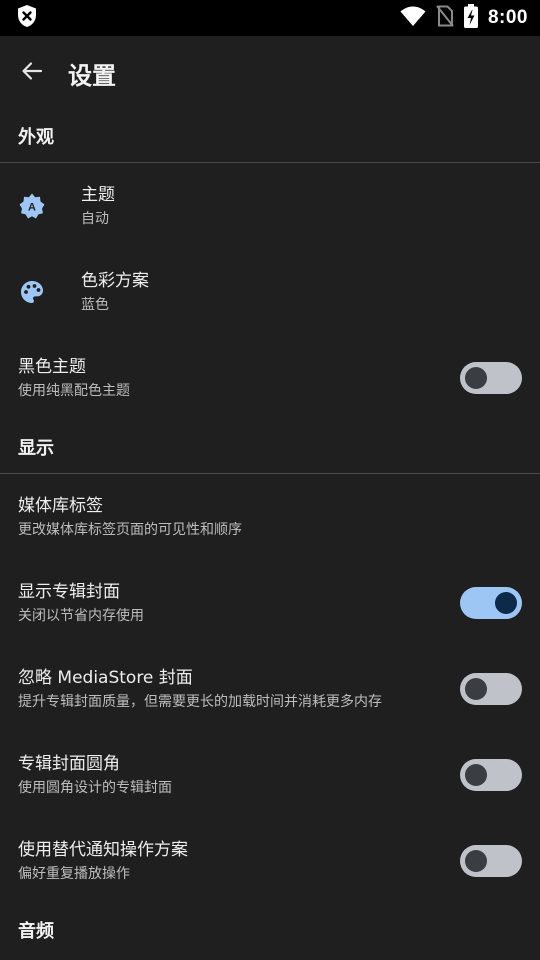  I want to click on pref-show-album-art-summary: 关闭以节省内存使用, so click(81, 615).